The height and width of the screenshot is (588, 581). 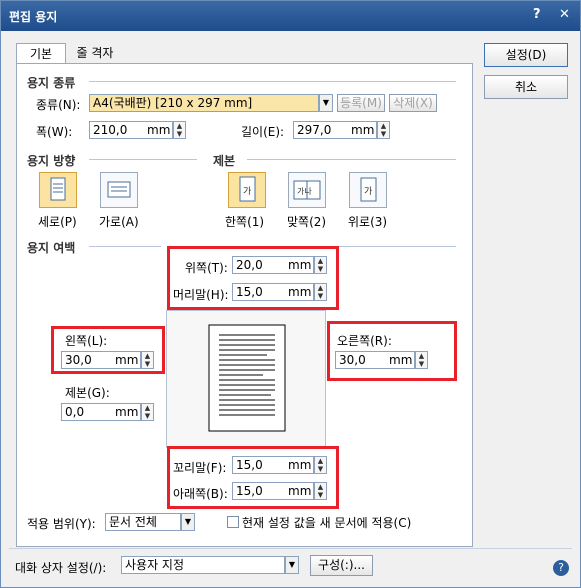 What do you see at coordinates (87, 393) in the screenshot?
I see `gutter-margin-label: 제본(G):` at bounding box center [87, 393].